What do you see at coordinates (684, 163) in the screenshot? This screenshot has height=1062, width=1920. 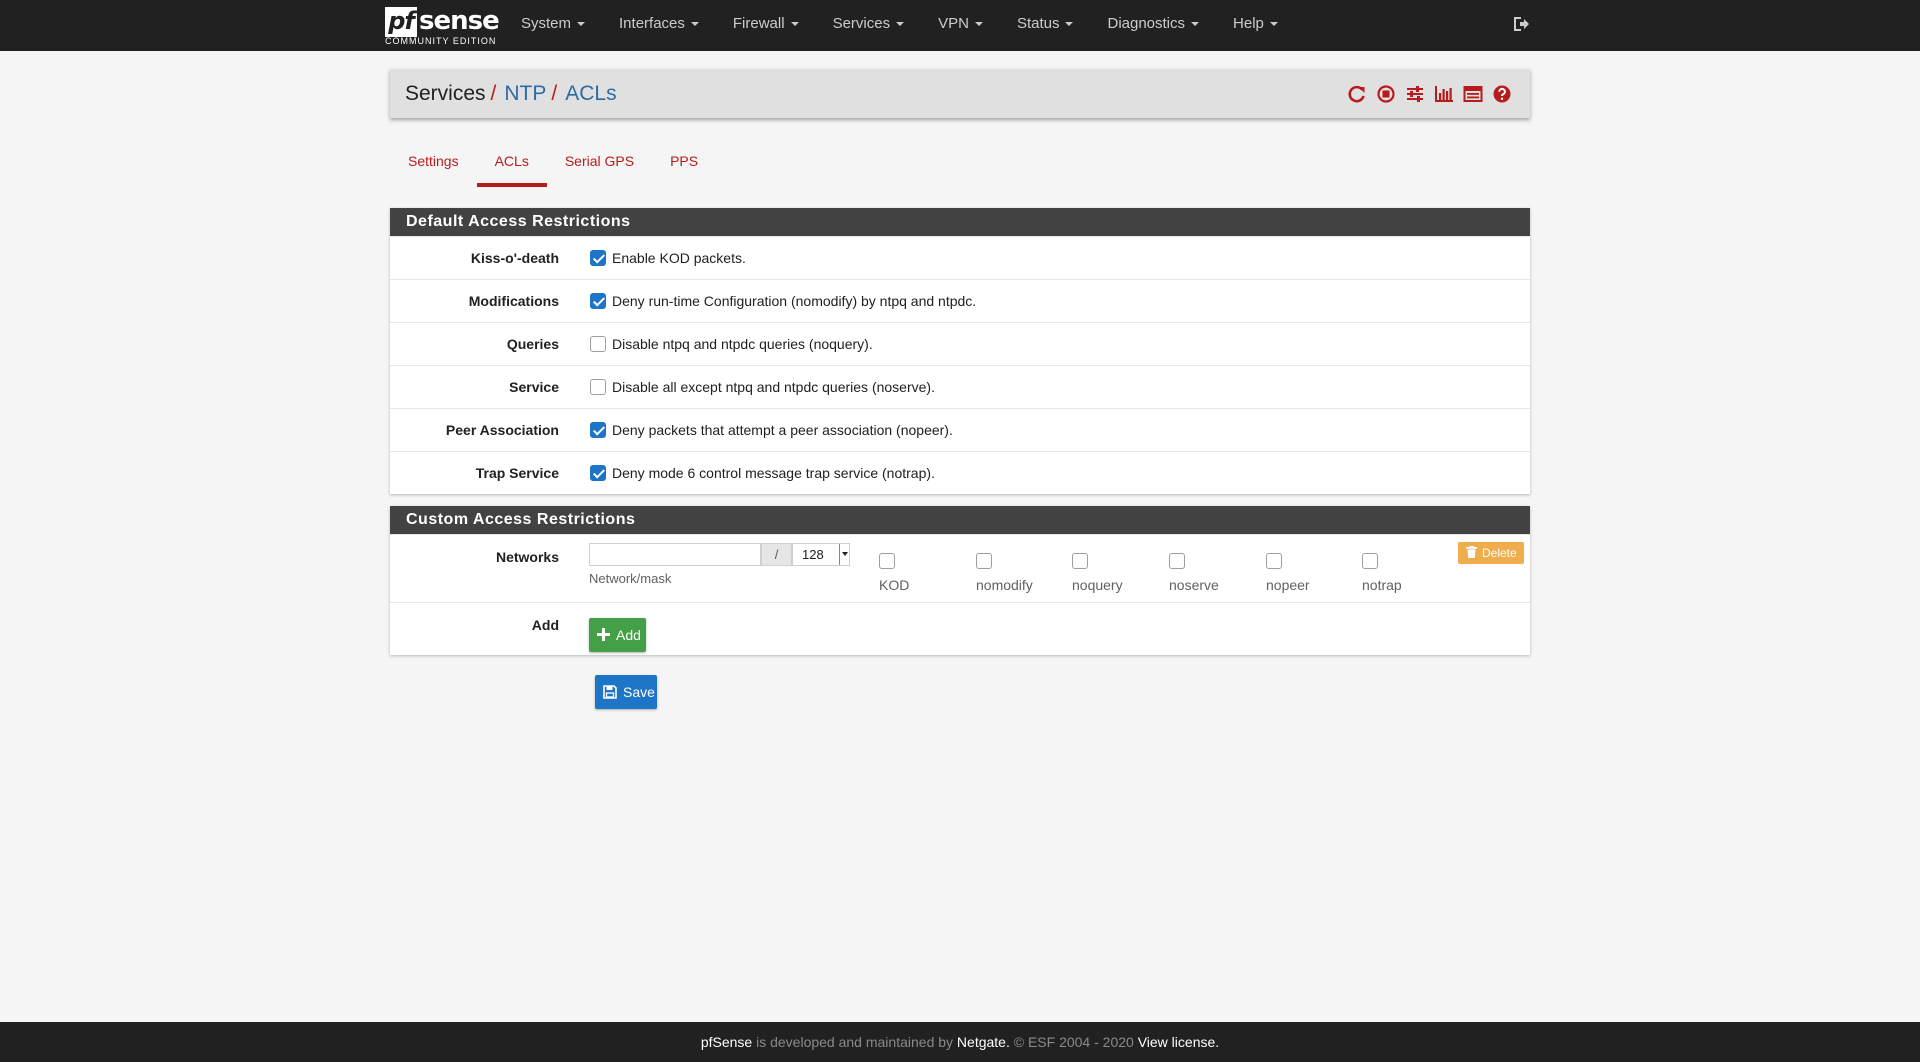 I see `tab-pps: PPS` at bounding box center [684, 163].